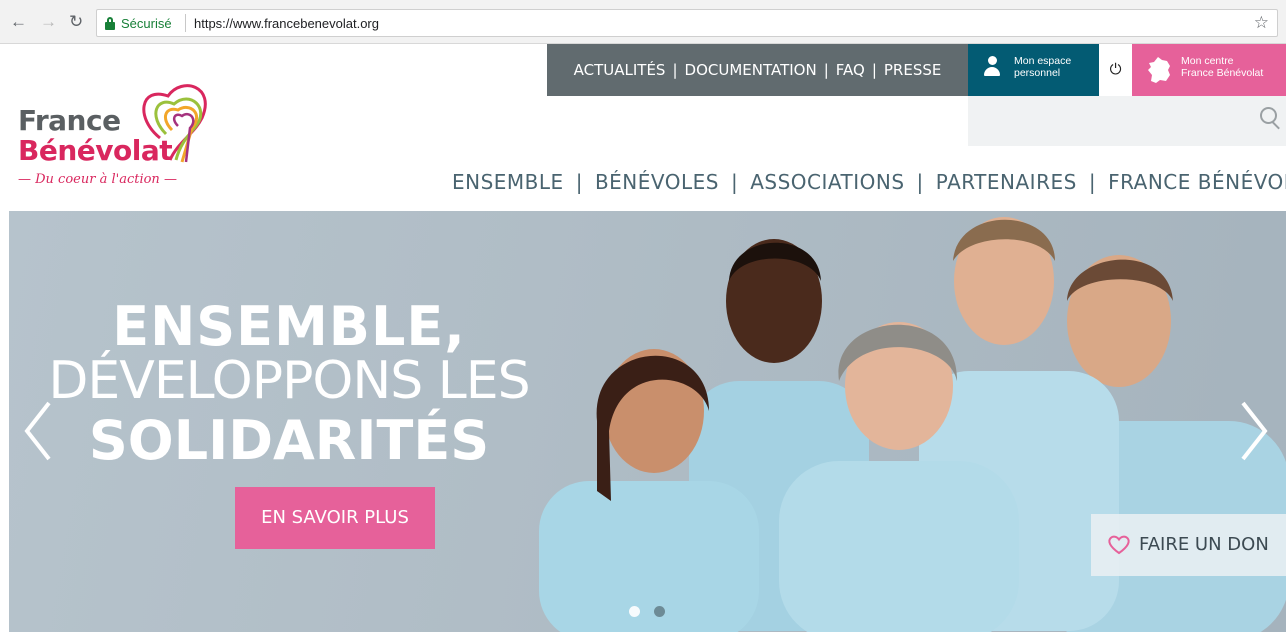  I want to click on mon-espace-personnel-button: Mon espace personnel, so click(1033, 70).